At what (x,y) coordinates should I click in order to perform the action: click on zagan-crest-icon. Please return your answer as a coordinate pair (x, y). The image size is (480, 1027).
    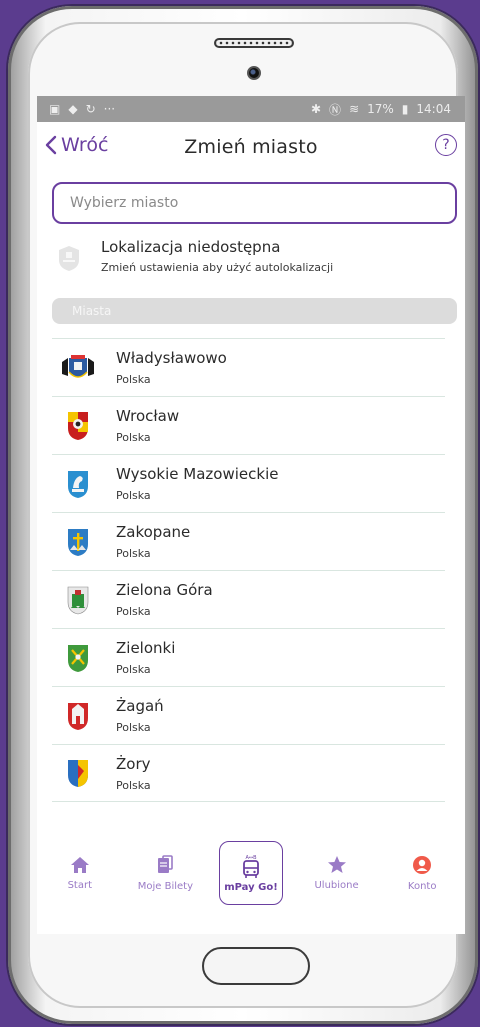
    Looking at the image, I should click on (78, 716).